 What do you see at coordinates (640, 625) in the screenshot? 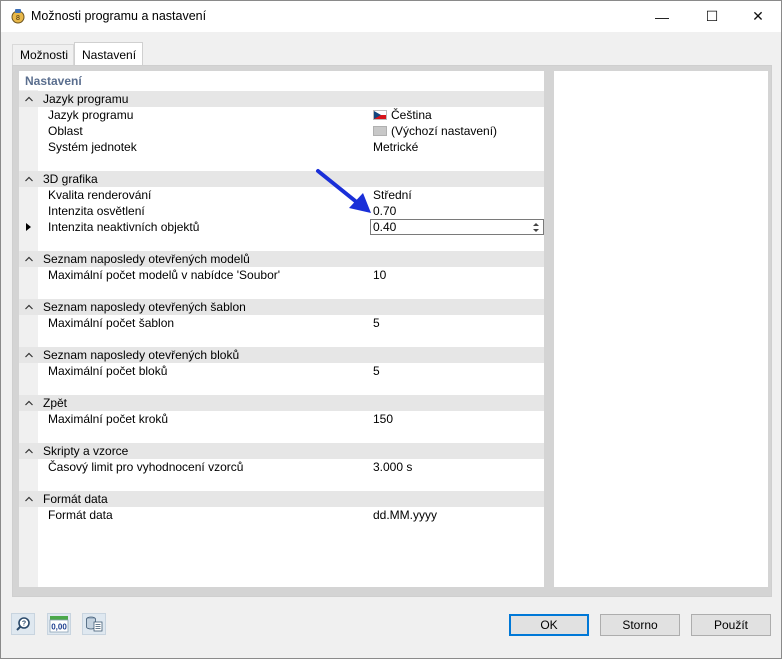
I see `cancel-button: Storno` at bounding box center [640, 625].